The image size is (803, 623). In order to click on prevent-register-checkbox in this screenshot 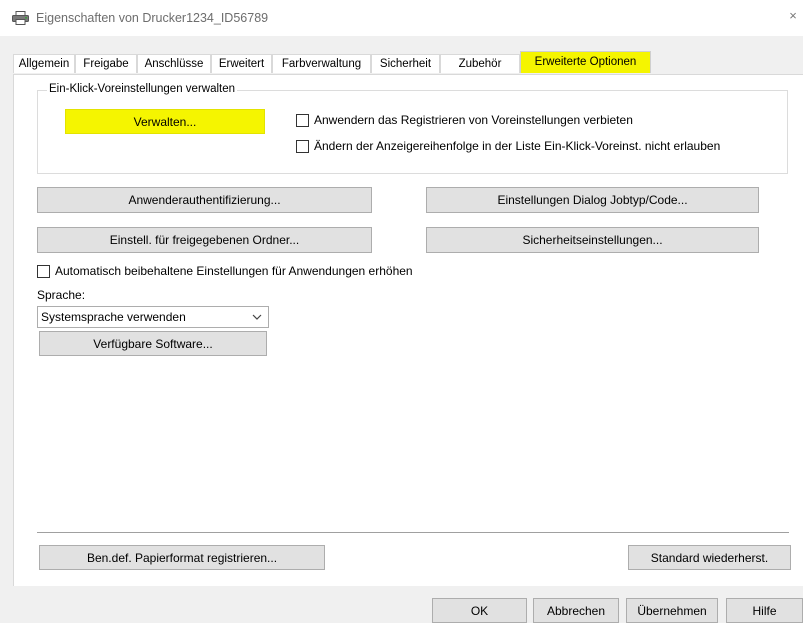, I will do `click(302, 120)`.